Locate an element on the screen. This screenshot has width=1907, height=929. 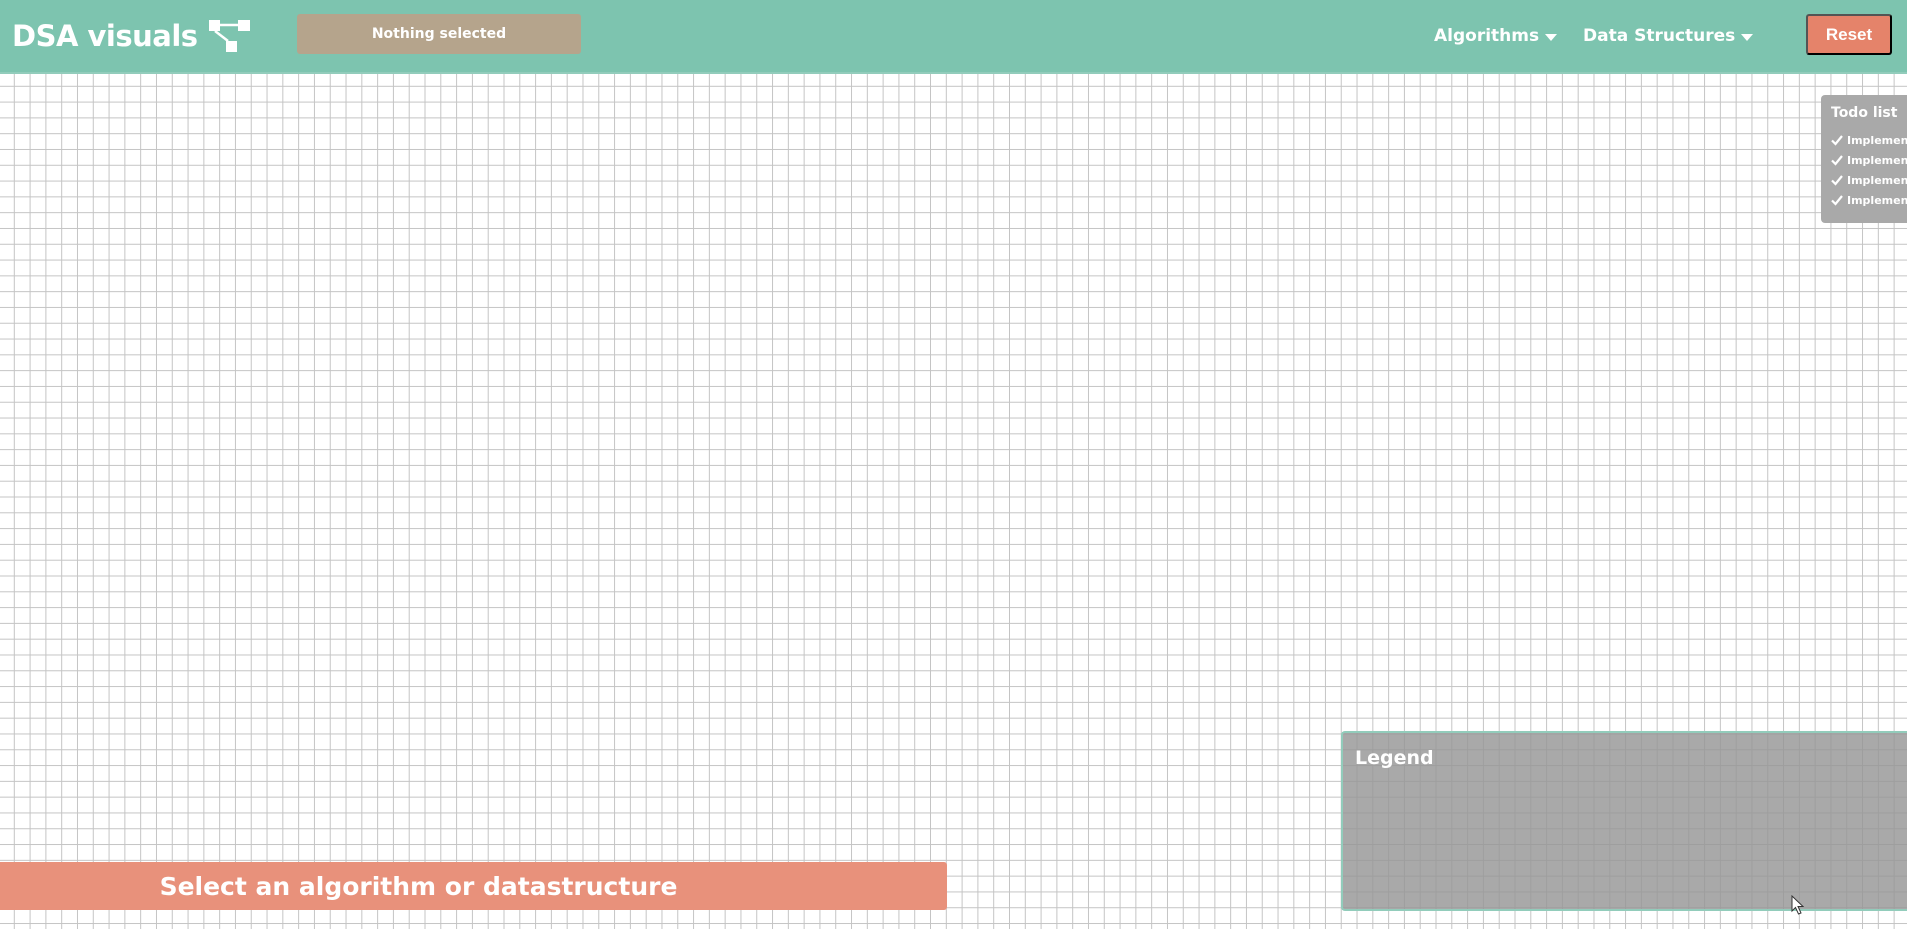
data-structures-menu: Data Structures is located at coordinates (1668, 36).